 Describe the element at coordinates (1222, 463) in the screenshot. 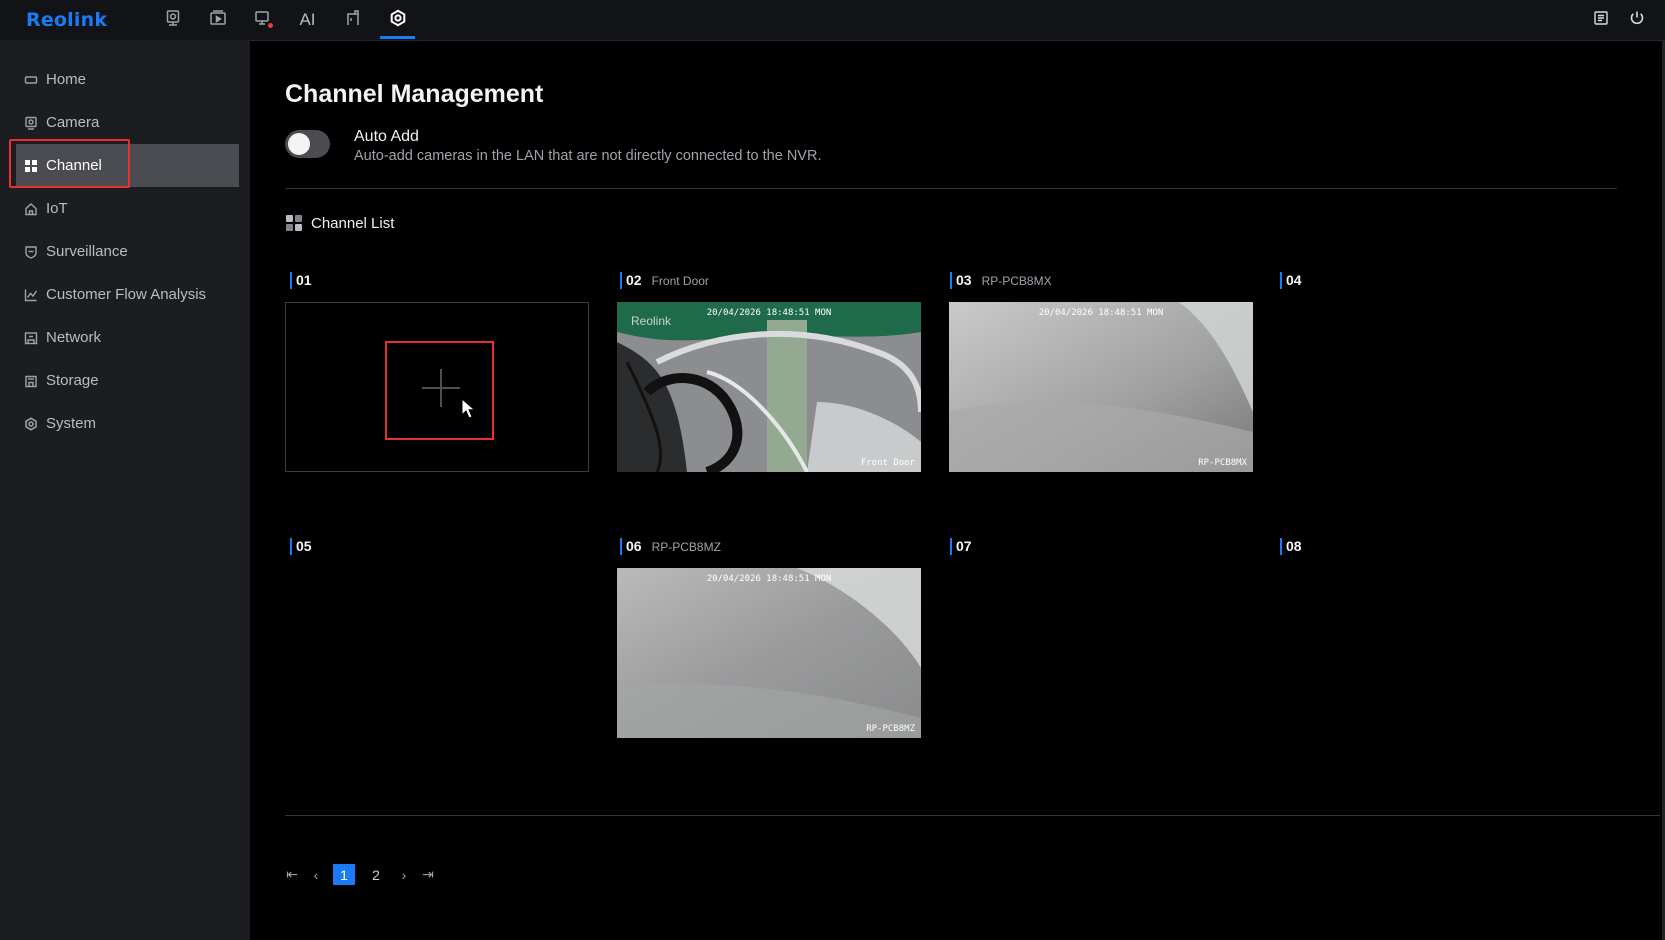

I see `osd-camera-name: RP-PCB8MX` at that location.